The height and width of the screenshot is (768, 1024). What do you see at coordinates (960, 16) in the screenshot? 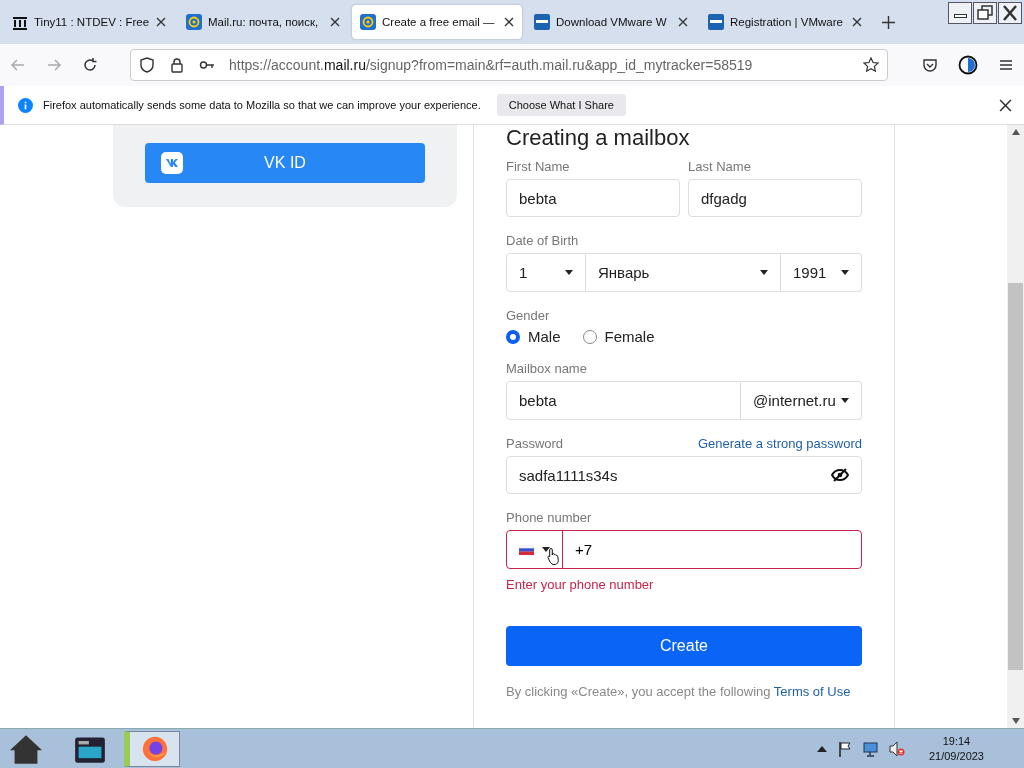
I see `minimize-icon` at bounding box center [960, 16].